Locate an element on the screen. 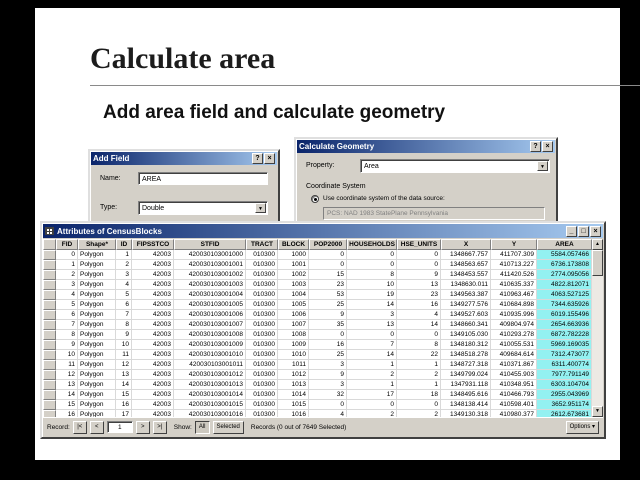  table-cell: 410684.898 is located at coordinates (514, 305).